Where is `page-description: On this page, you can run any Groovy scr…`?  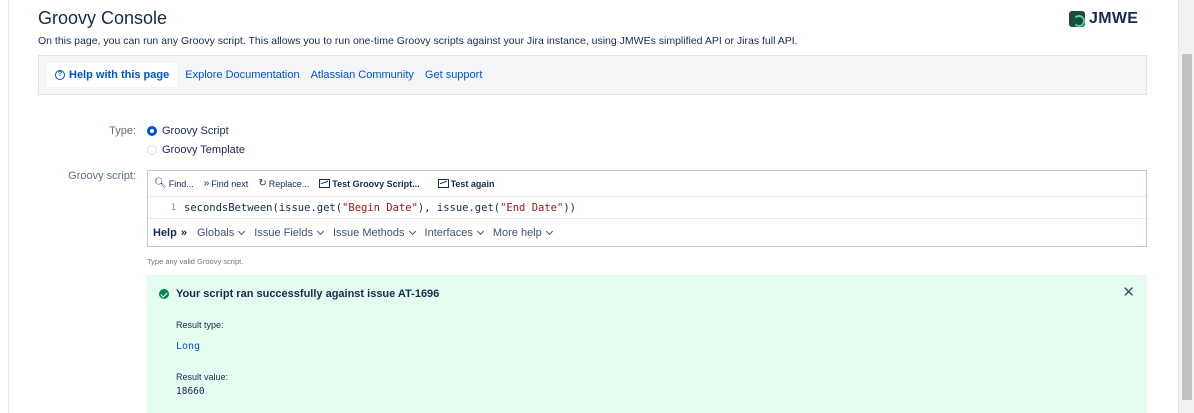 page-description: On this page, you can run any Groovy scr… is located at coordinates (418, 41).